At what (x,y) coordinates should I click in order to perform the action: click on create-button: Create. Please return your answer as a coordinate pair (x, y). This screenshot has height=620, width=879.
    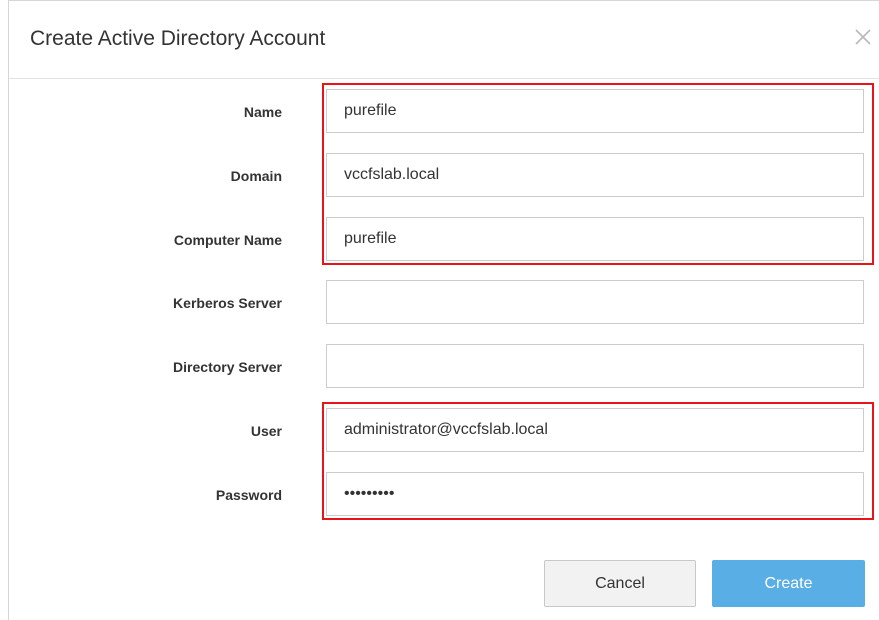
    Looking at the image, I should click on (788, 583).